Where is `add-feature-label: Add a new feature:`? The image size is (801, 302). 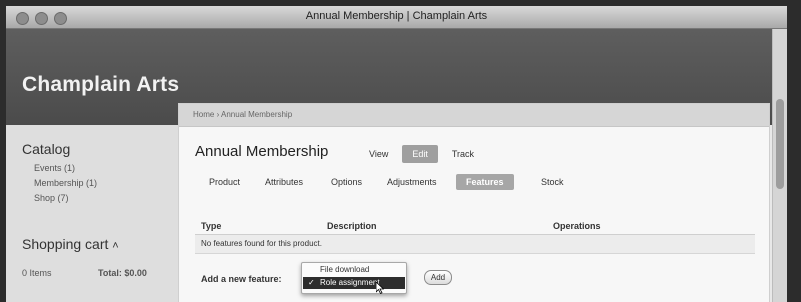
add-feature-label: Add a new feature: is located at coordinates (241, 279).